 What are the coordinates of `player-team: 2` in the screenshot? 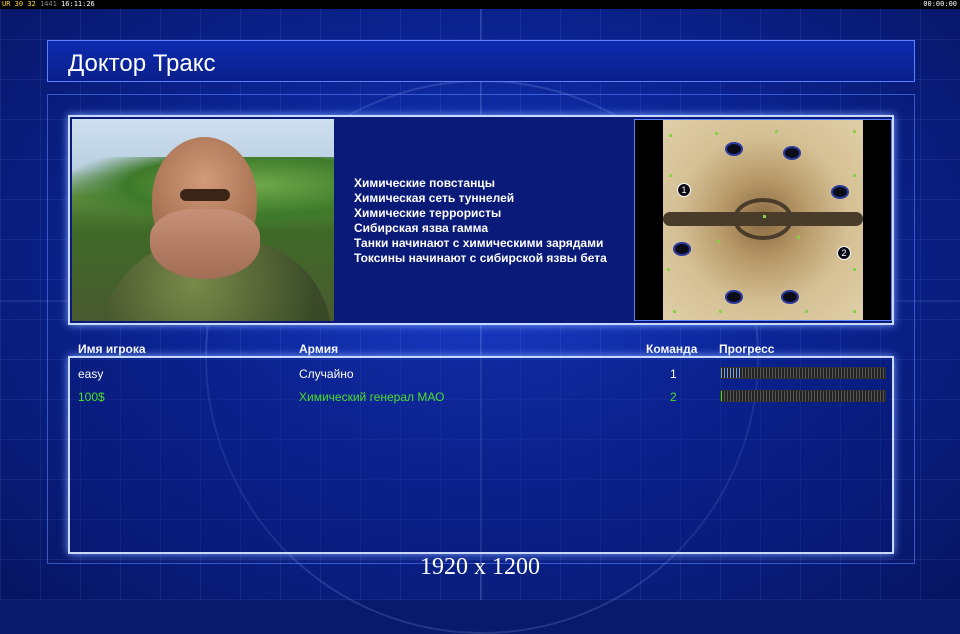 It's located at (673, 397).